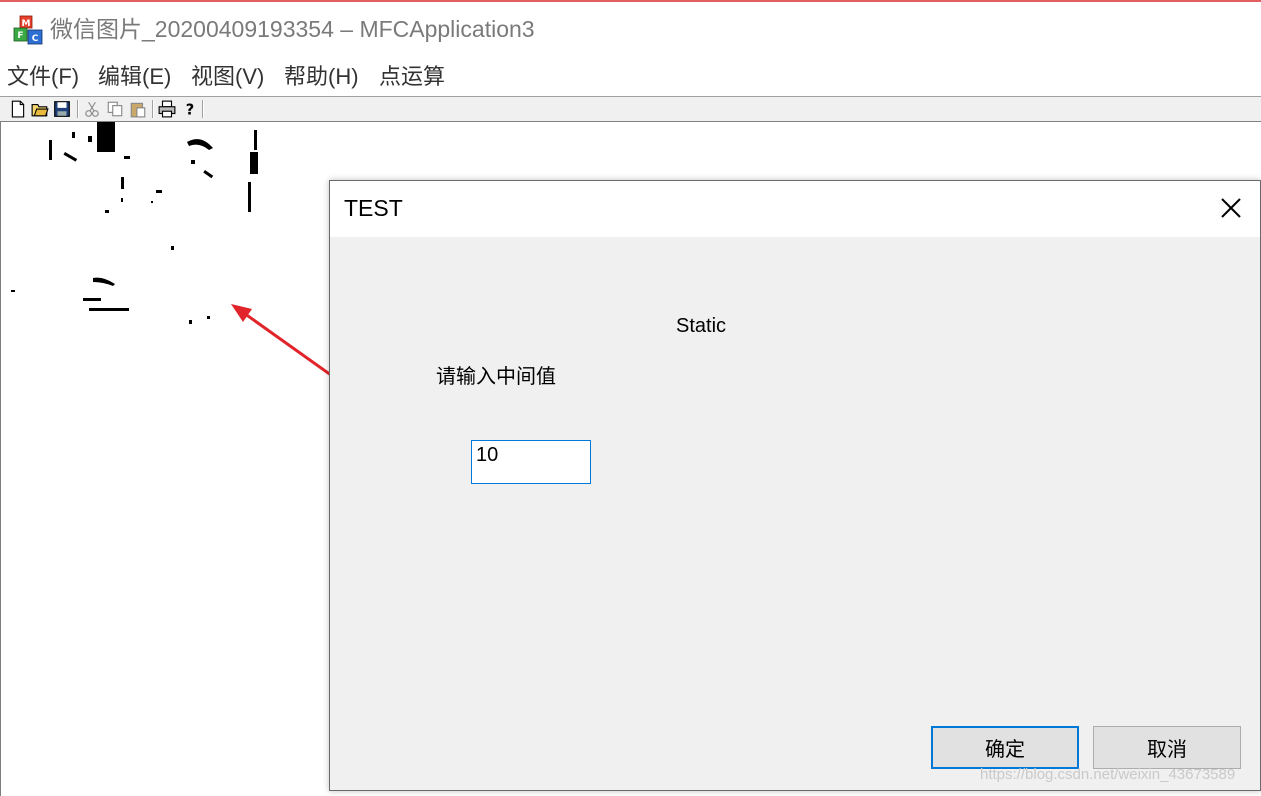 This screenshot has height=796, width=1261. What do you see at coordinates (412, 77) in the screenshot?
I see `menu-point-operation: 点运算` at bounding box center [412, 77].